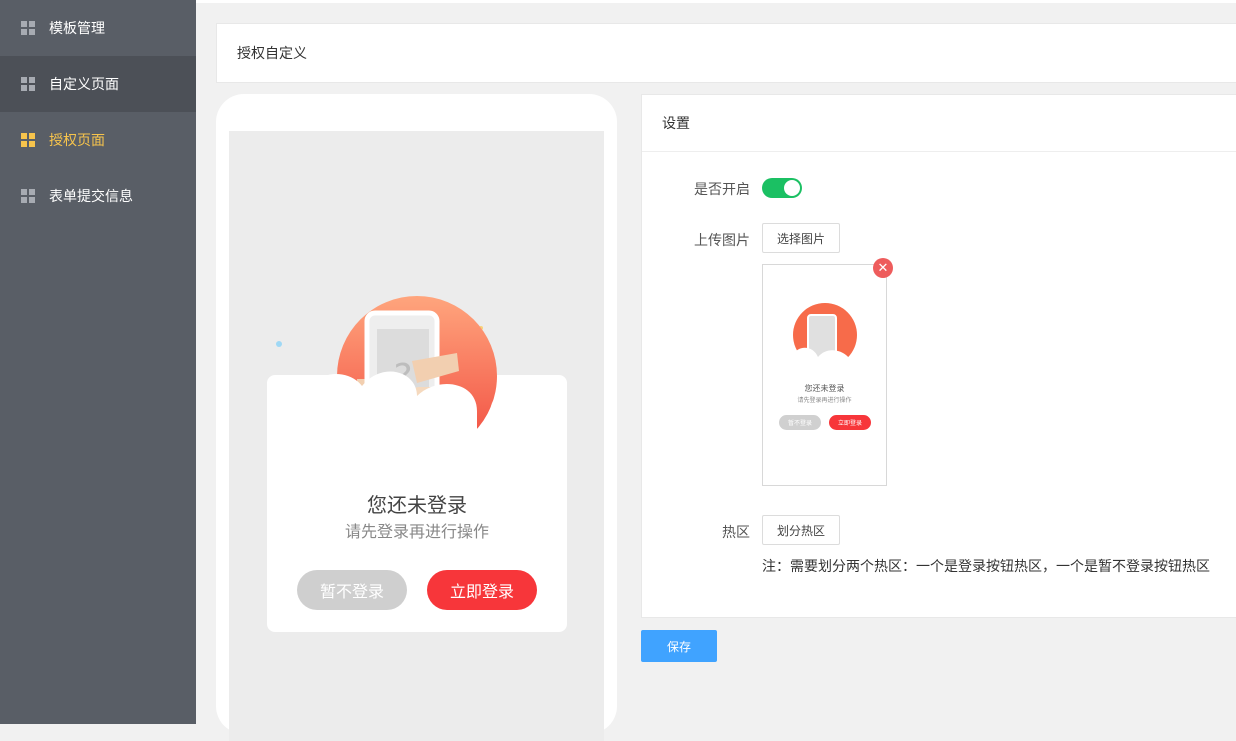 Image resolution: width=1236 pixels, height=741 pixels. I want to click on sidebar-item-template-management: 模板管理, so click(98, 28).